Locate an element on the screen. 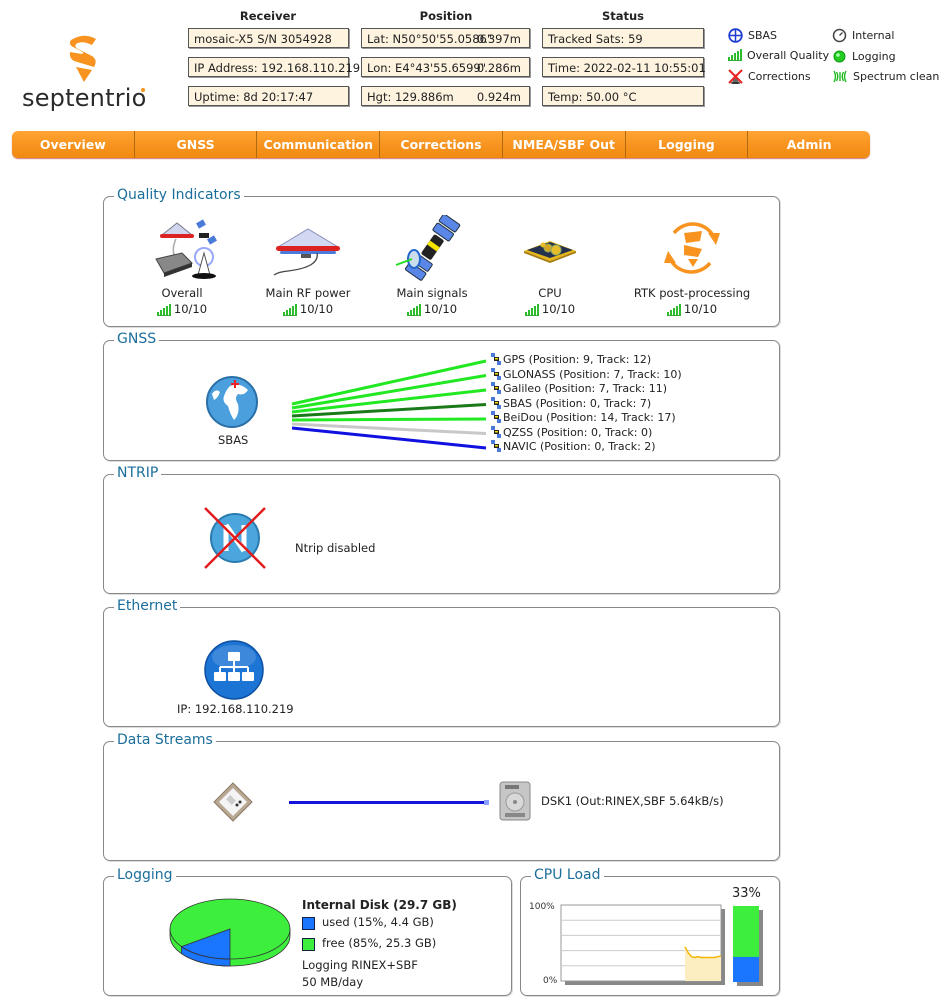 This screenshot has width=940, height=1008. qi-overall-score: 10/10 is located at coordinates (182, 309).